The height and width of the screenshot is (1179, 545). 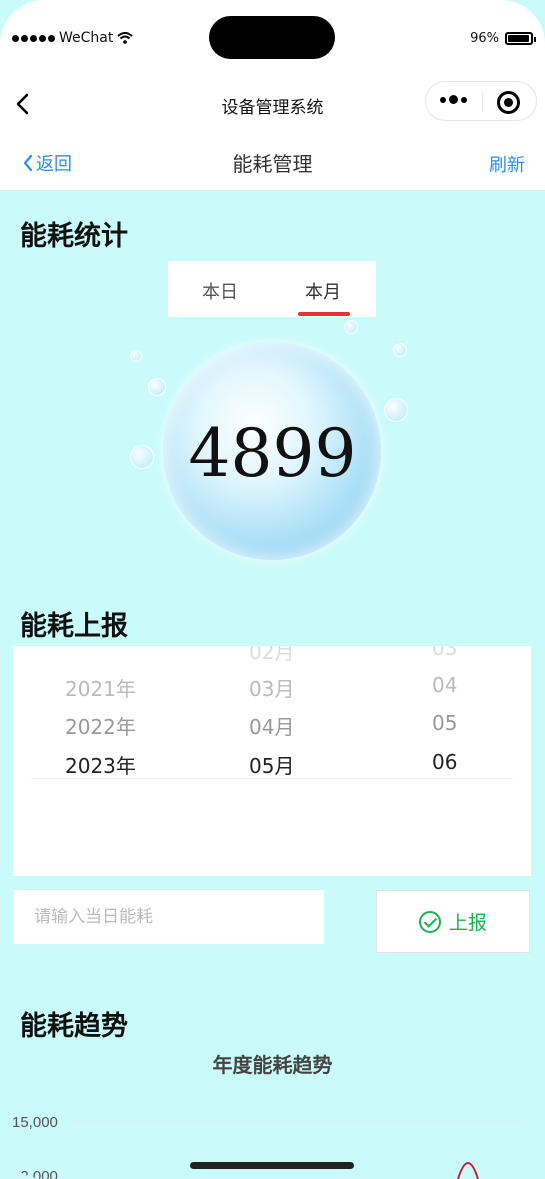 I want to click on refresh-button: 刷新, so click(x=507, y=164).